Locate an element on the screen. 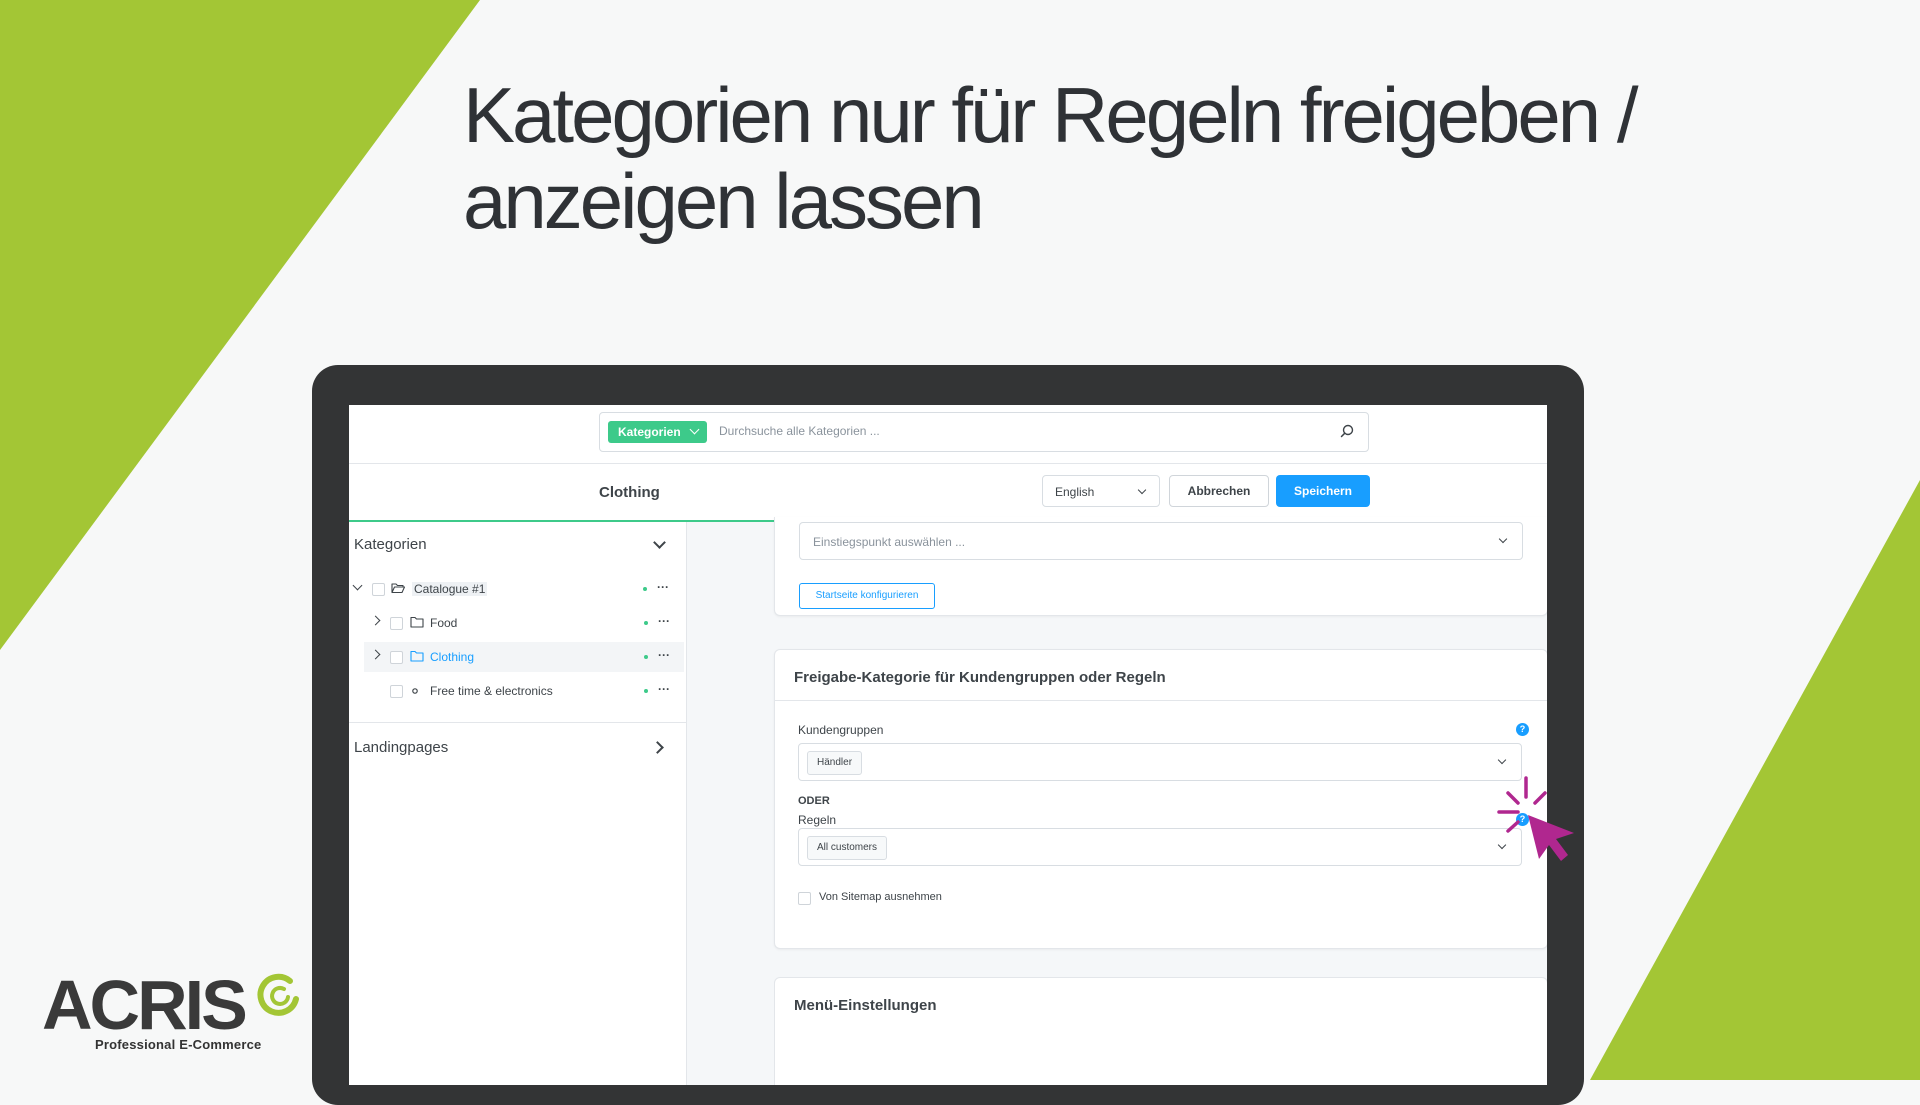 The image size is (1920, 1105). tree-item-free-time: Free time & electronics ··· is located at coordinates (524, 691).